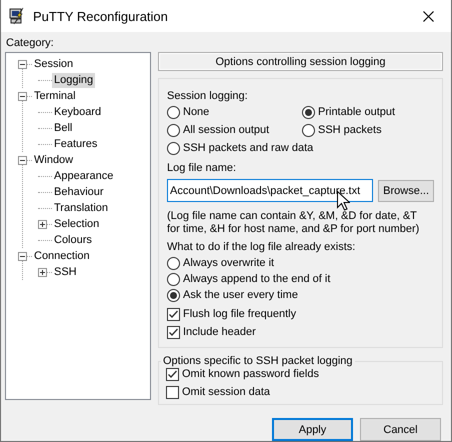 The height and width of the screenshot is (442, 452). I want to click on option-label: None, so click(196, 112).